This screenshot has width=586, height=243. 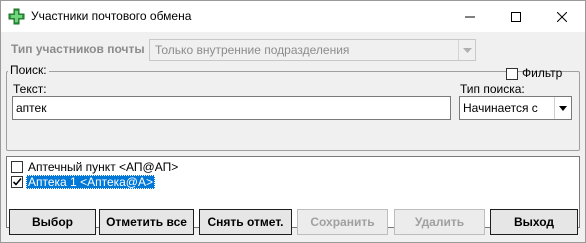 I want to click on delete-button: Удалить, so click(x=439, y=222).